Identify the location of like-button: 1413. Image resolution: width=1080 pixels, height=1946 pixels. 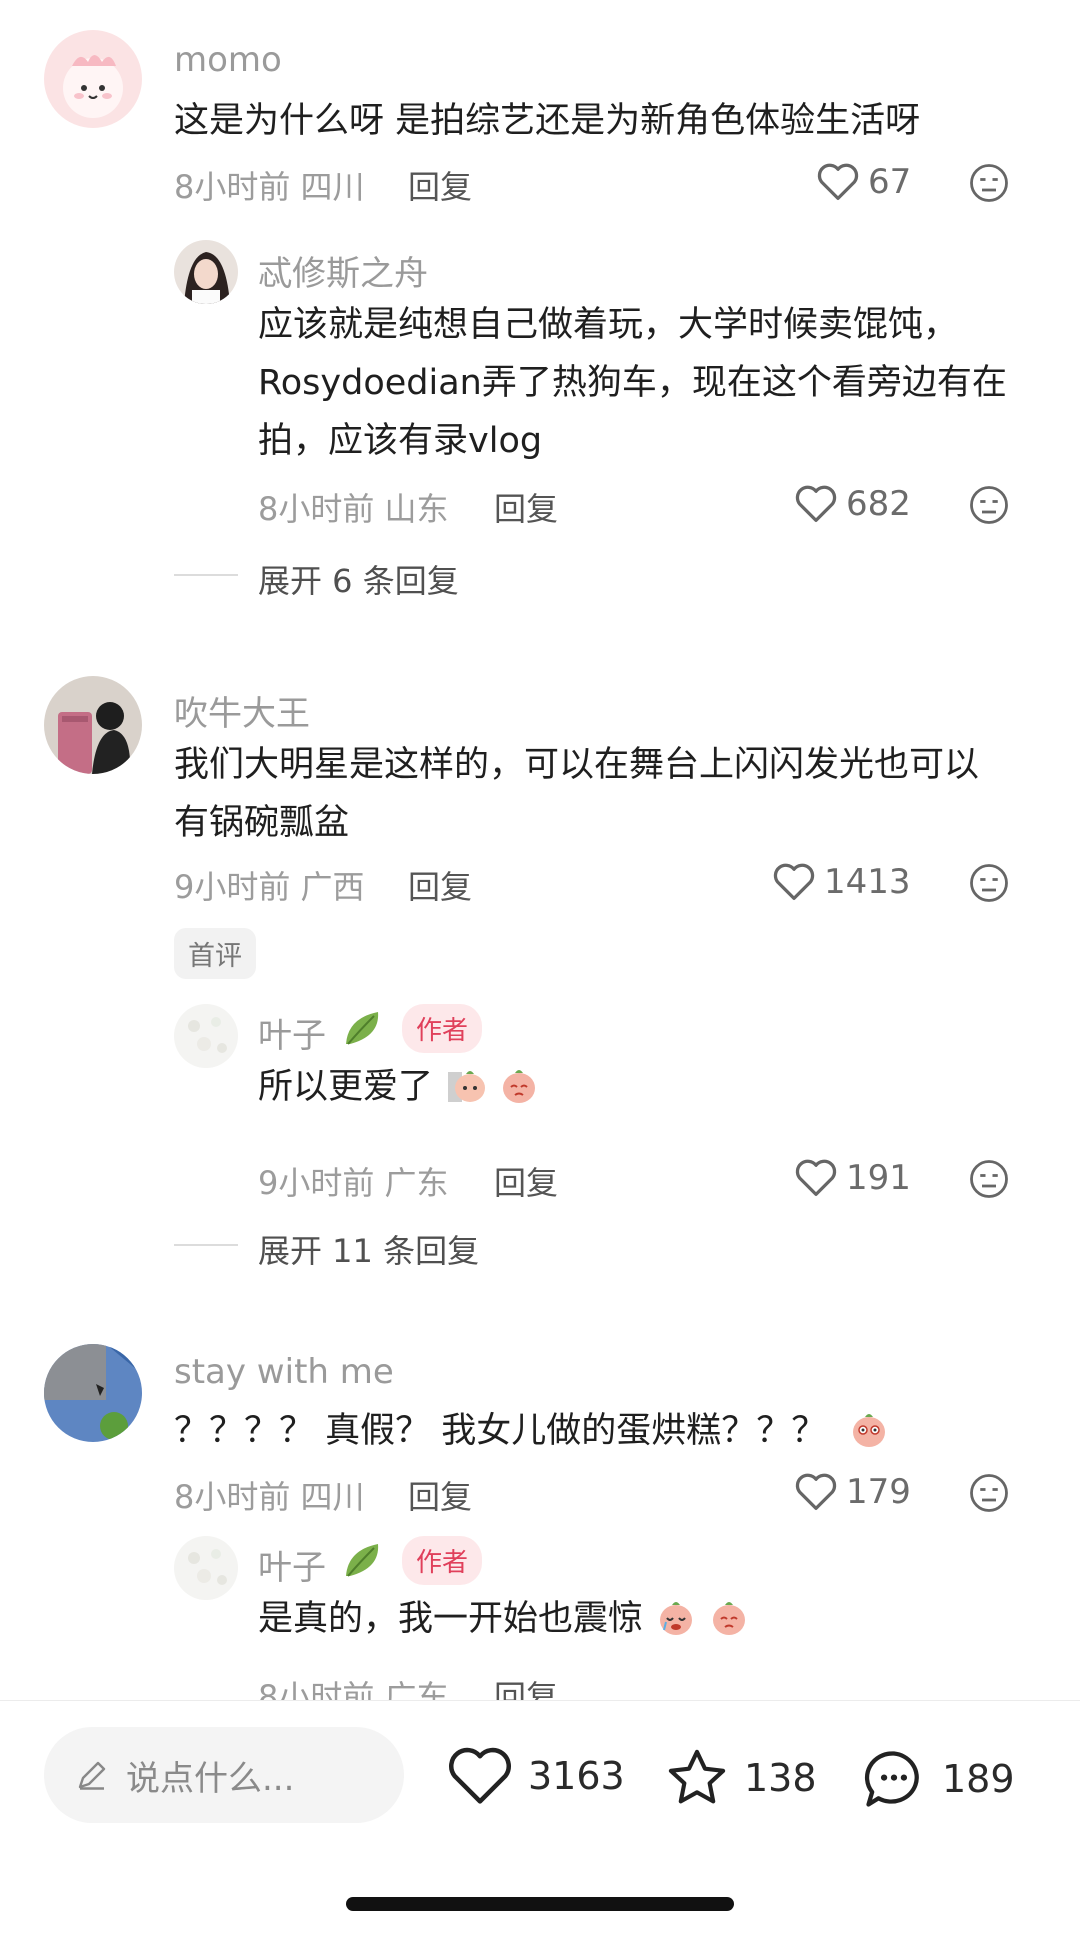
(841, 882).